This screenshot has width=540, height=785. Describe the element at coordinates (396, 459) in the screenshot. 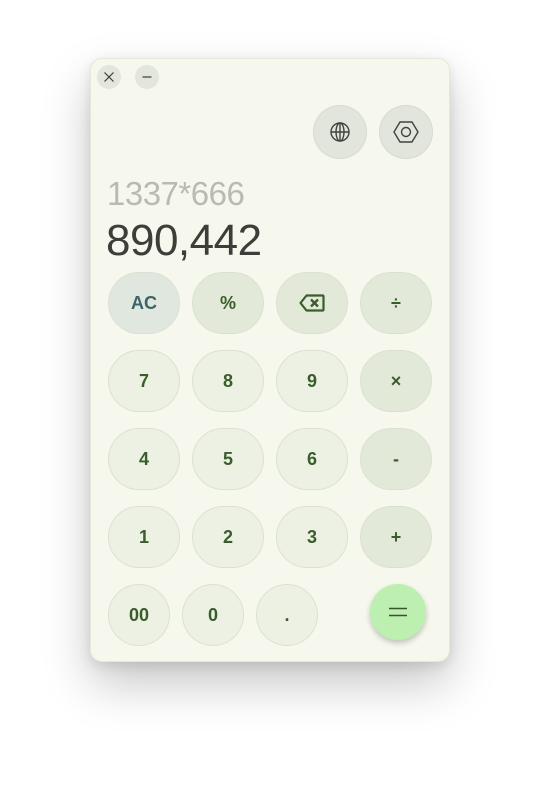

I see `minus-button: -` at that location.